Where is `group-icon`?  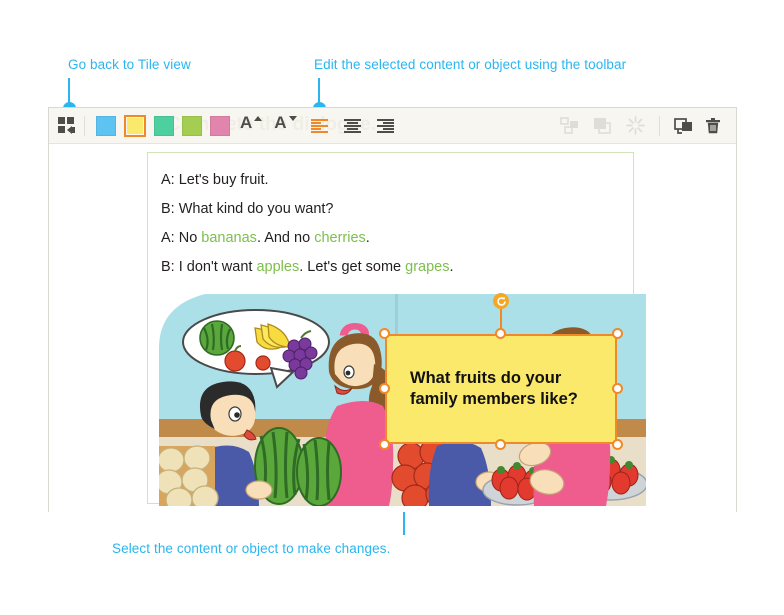
group-icon is located at coordinates (569, 125).